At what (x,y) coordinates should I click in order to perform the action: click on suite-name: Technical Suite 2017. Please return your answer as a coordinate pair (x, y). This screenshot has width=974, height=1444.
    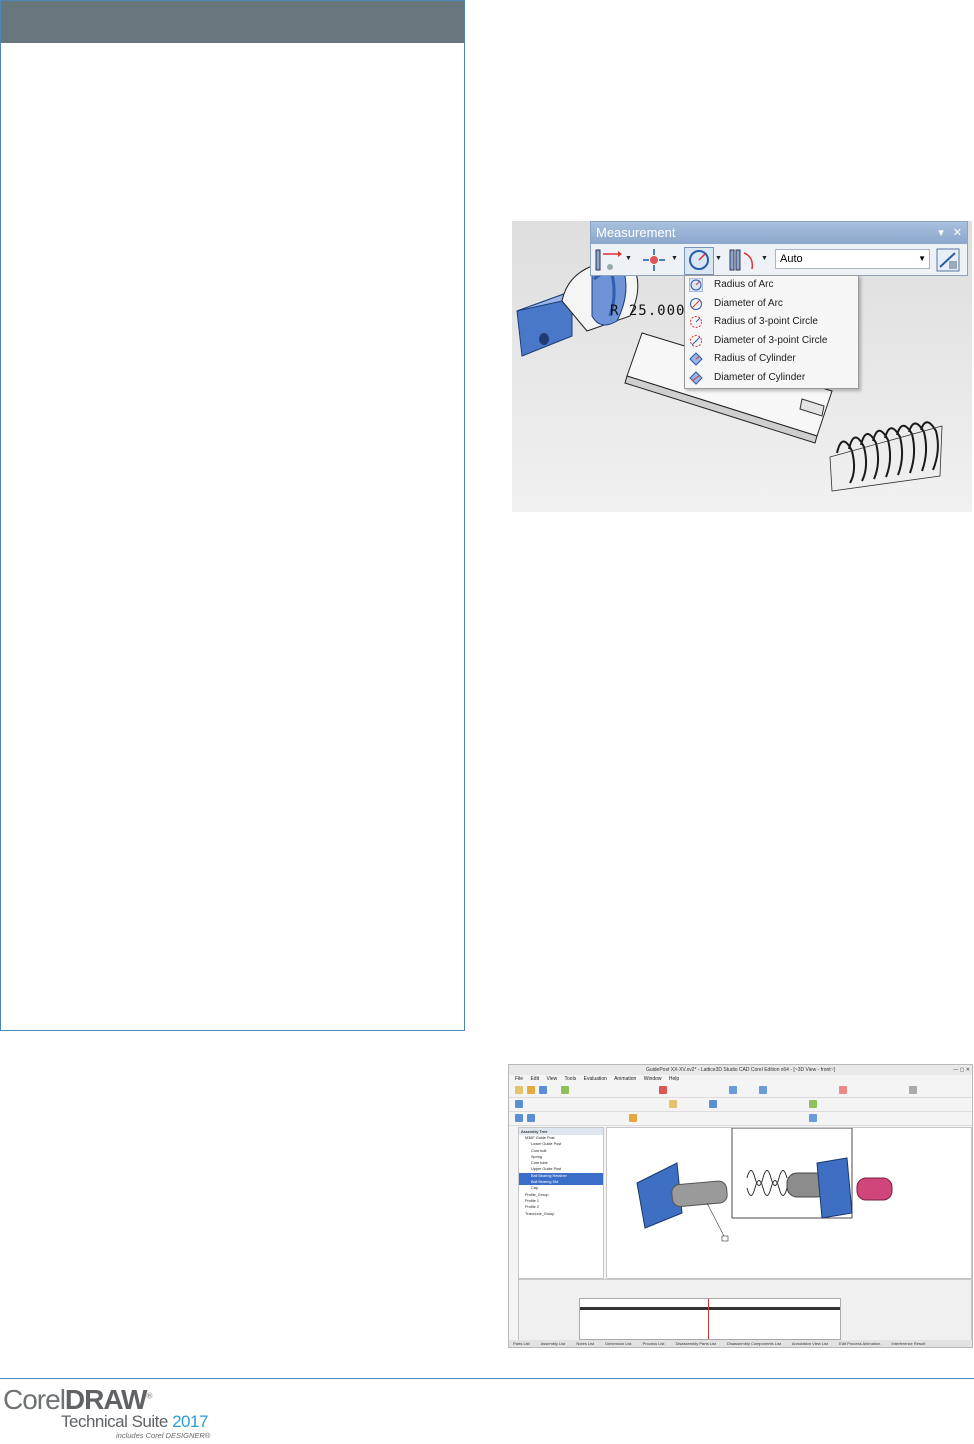
    Looking at the image, I should click on (134, 1422).